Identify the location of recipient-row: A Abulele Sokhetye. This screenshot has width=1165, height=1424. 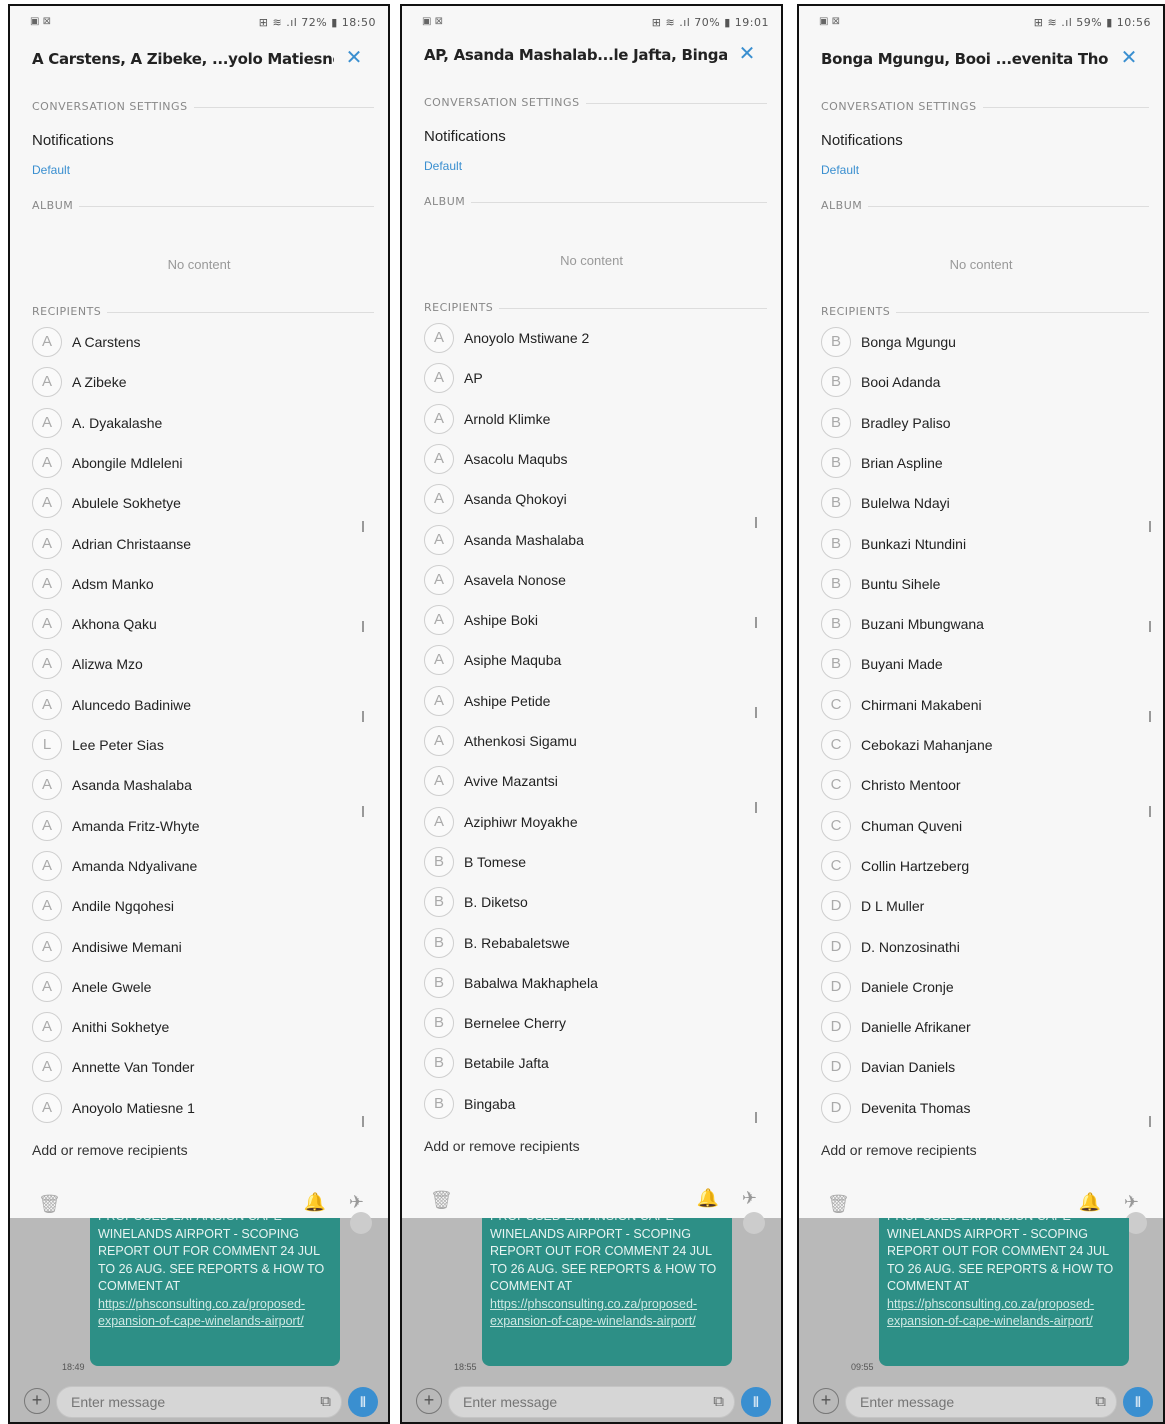
(200, 504).